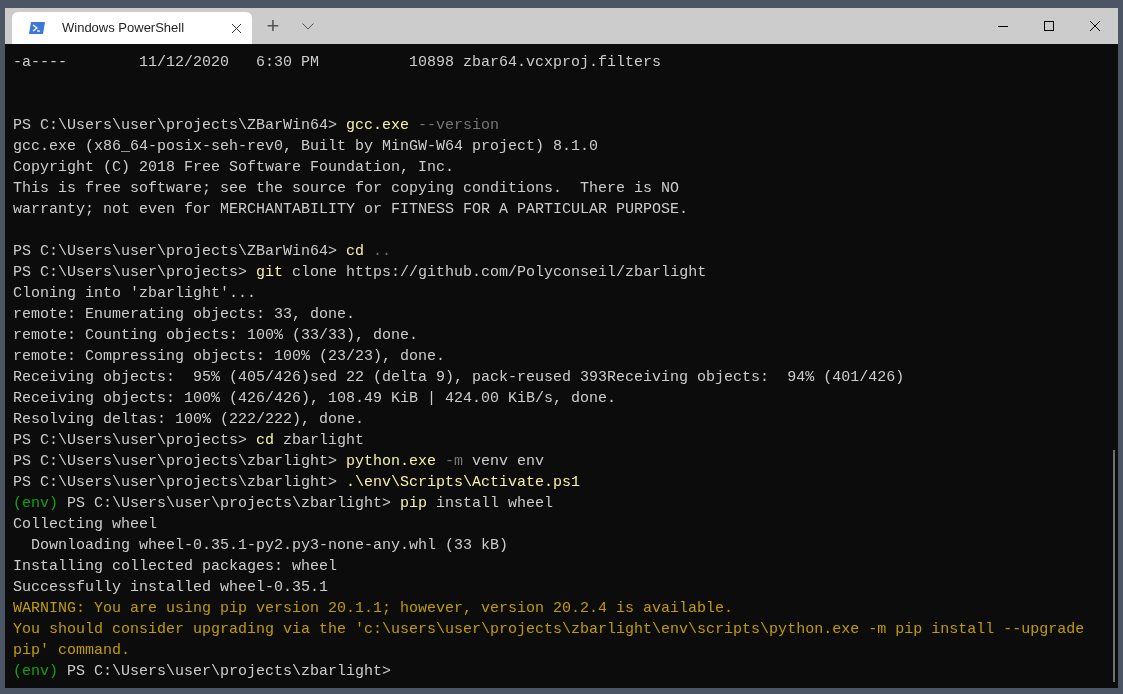 The image size is (1123, 694). I want to click on warning-text: WARNING: You are using pip version 20.1.1; however, version 20.2.4 is available., so click(373, 608).